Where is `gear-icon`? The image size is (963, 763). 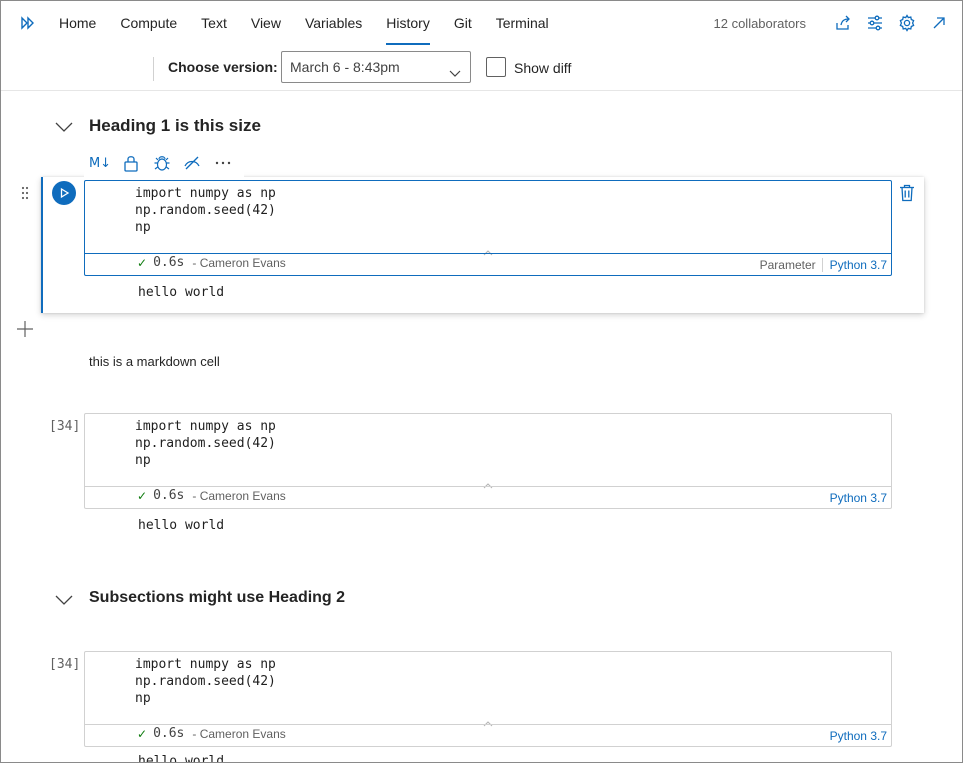 gear-icon is located at coordinates (907, 23).